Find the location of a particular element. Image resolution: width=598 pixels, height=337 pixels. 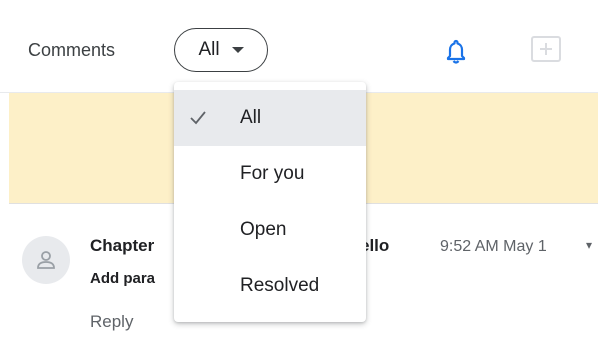

comment-subtitle: Add para is located at coordinates (123, 278).